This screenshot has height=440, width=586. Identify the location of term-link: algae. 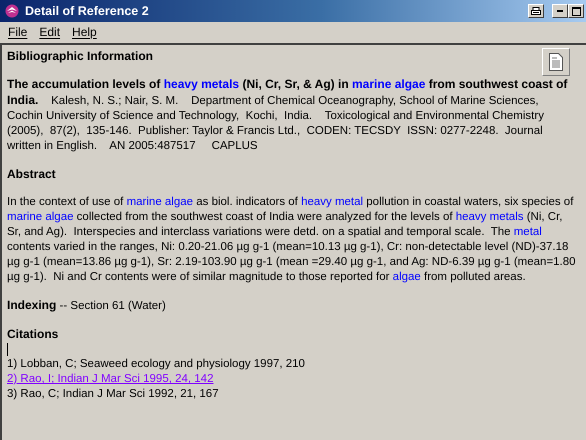
(406, 277).